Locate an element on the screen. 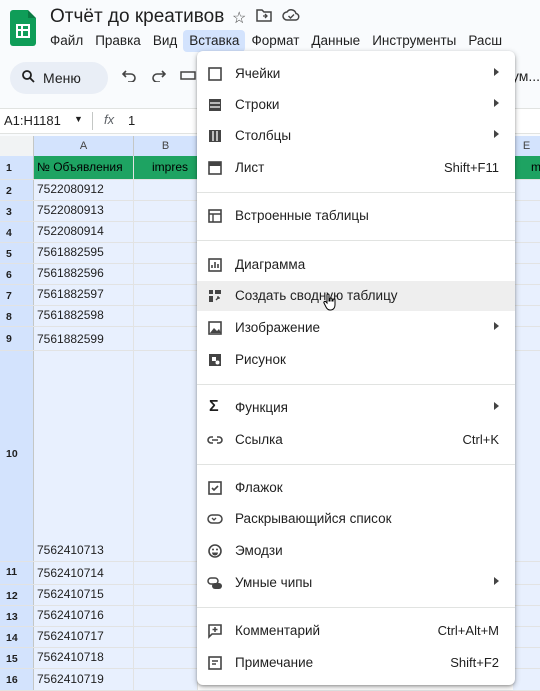 The width and height of the screenshot is (540, 691). menu-item-columns: Столбцы is located at coordinates (356, 136).